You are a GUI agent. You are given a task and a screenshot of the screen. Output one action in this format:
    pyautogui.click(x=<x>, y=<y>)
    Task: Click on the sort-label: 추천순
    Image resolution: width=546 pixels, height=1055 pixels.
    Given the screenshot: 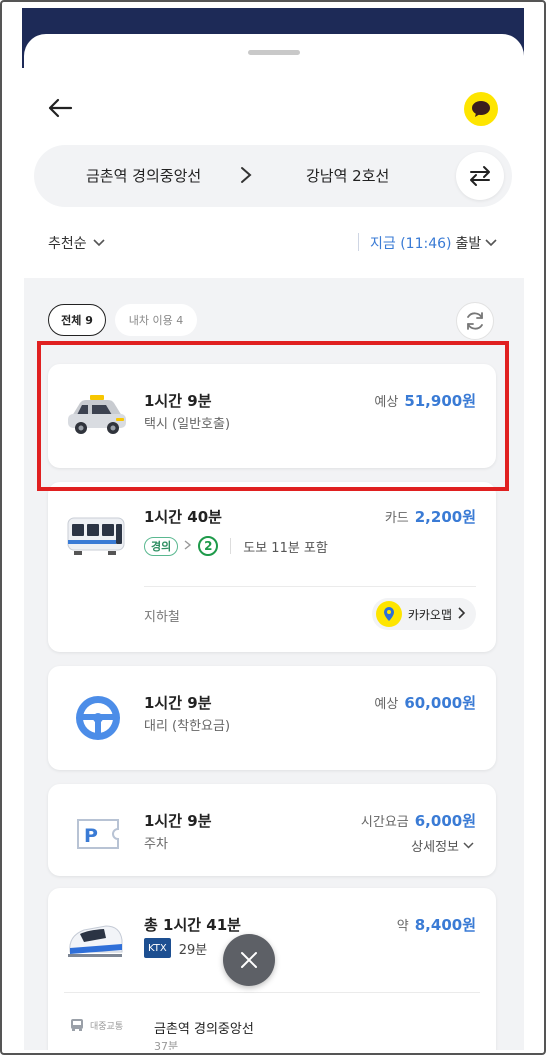 What is the action you would take?
    pyautogui.click(x=67, y=244)
    